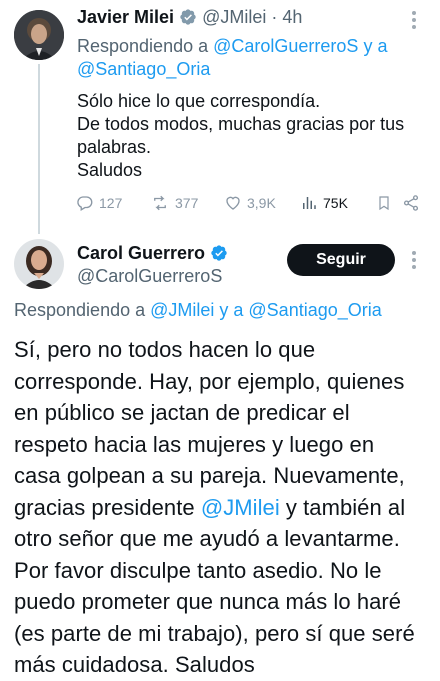 This screenshot has height=681, width=440. I want to click on views-icon, so click(309, 203).